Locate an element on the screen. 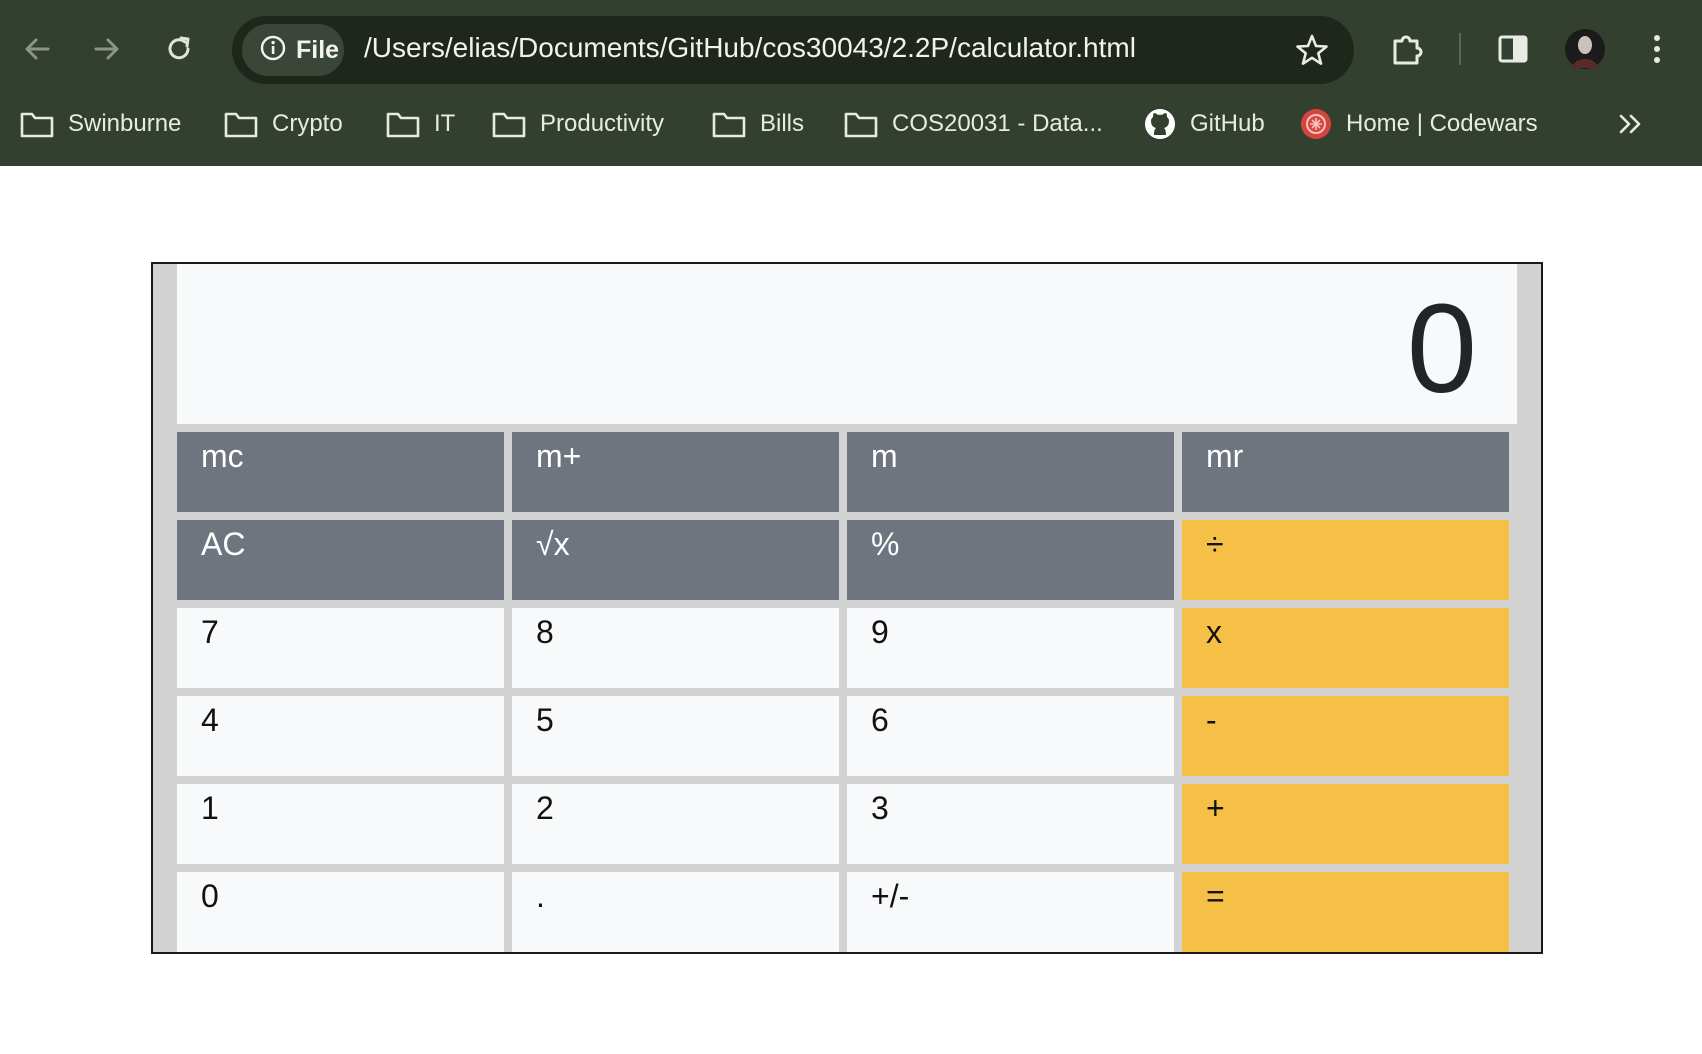  bookmark-label: GitHub is located at coordinates (1227, 123).